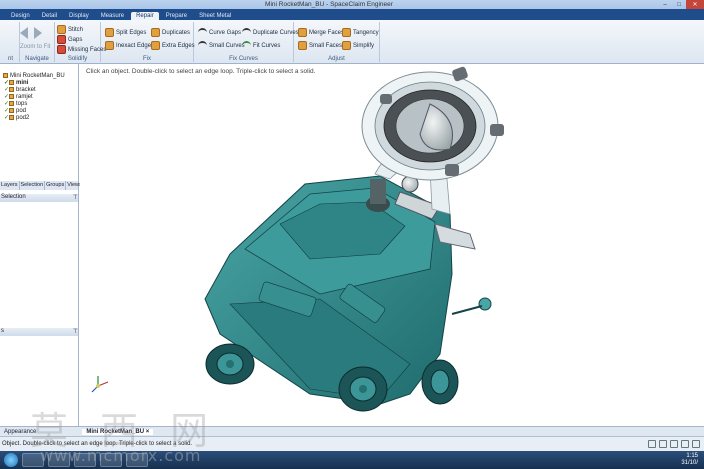  Describe the element at coordinates (145, 16) in the screenshot. I see `tab-repair: Repair` at that location.